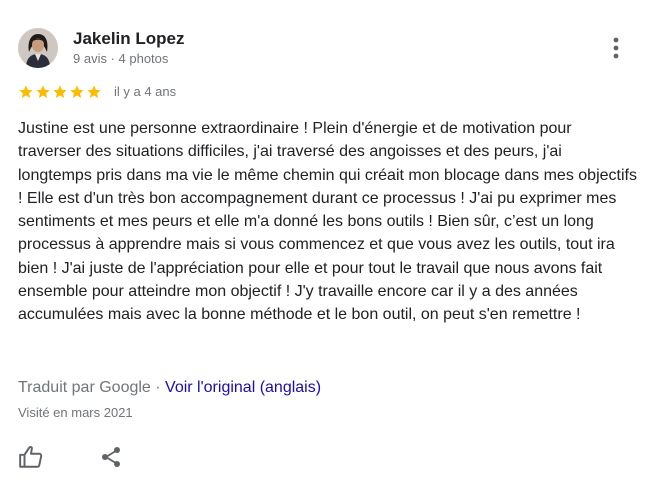 Image resolution: width=650 pixels, height=490 pixels. I want to click on author-name: Jakelin Lopez, so click(128, 39).